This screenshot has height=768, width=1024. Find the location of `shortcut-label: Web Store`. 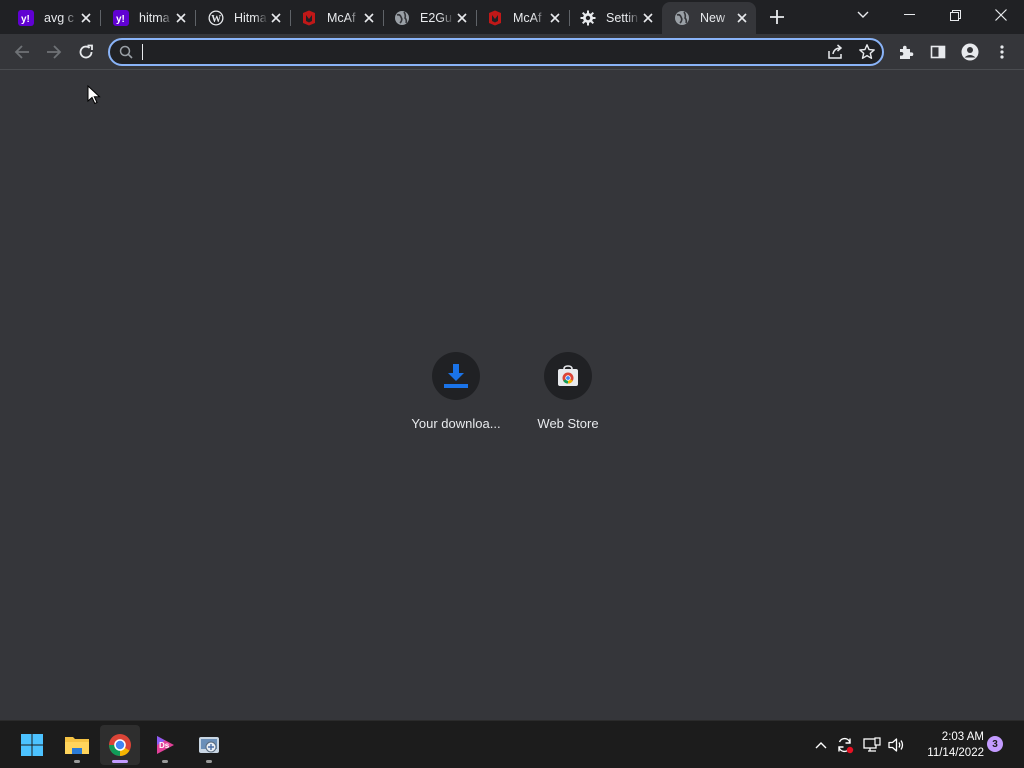

shortcut-label: Web Store is located at coordinates (568, 423).